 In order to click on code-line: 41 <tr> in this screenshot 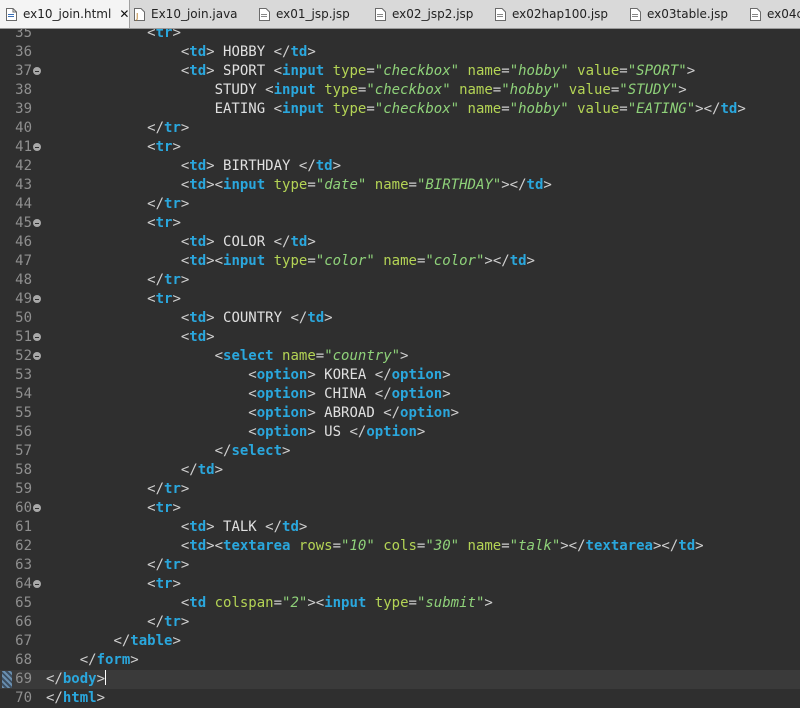, I will do `click(400, 147)`.